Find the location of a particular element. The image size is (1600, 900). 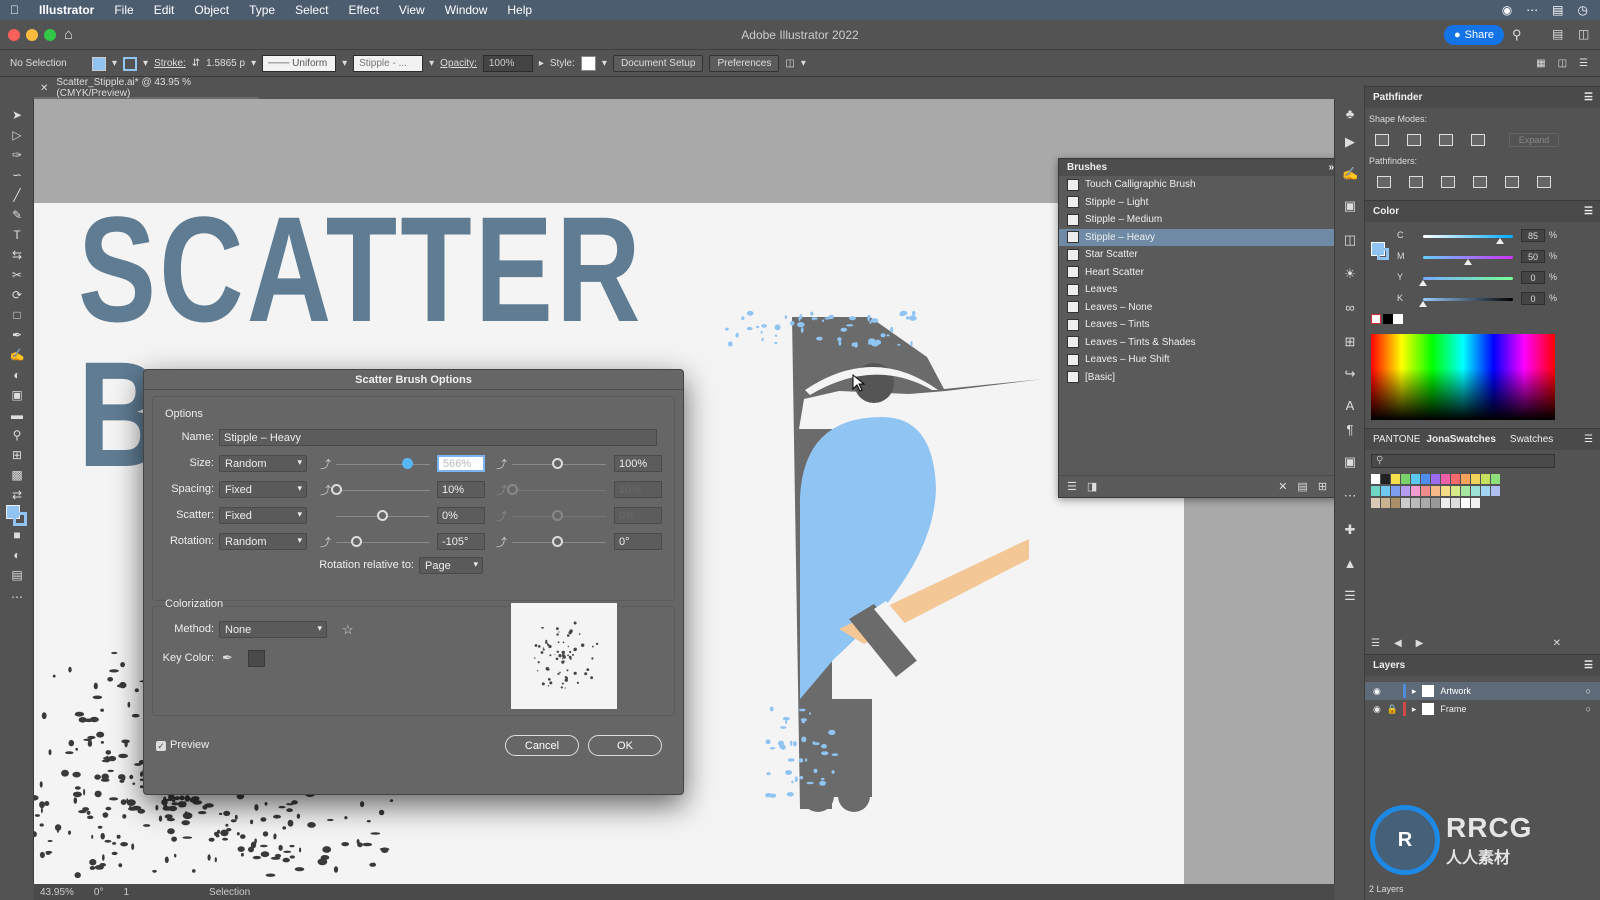

transform-dock-icon: ⊞ is located at coordinates (1350, 342).